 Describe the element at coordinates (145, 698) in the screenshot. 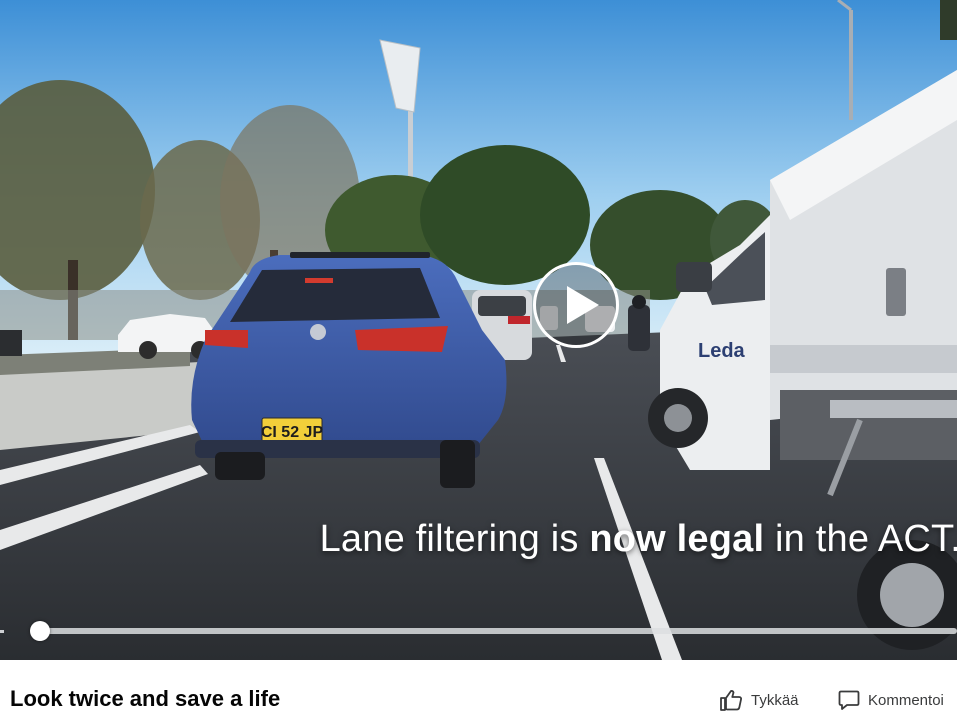

I see `post-title: Look twice and save a life` at that location.